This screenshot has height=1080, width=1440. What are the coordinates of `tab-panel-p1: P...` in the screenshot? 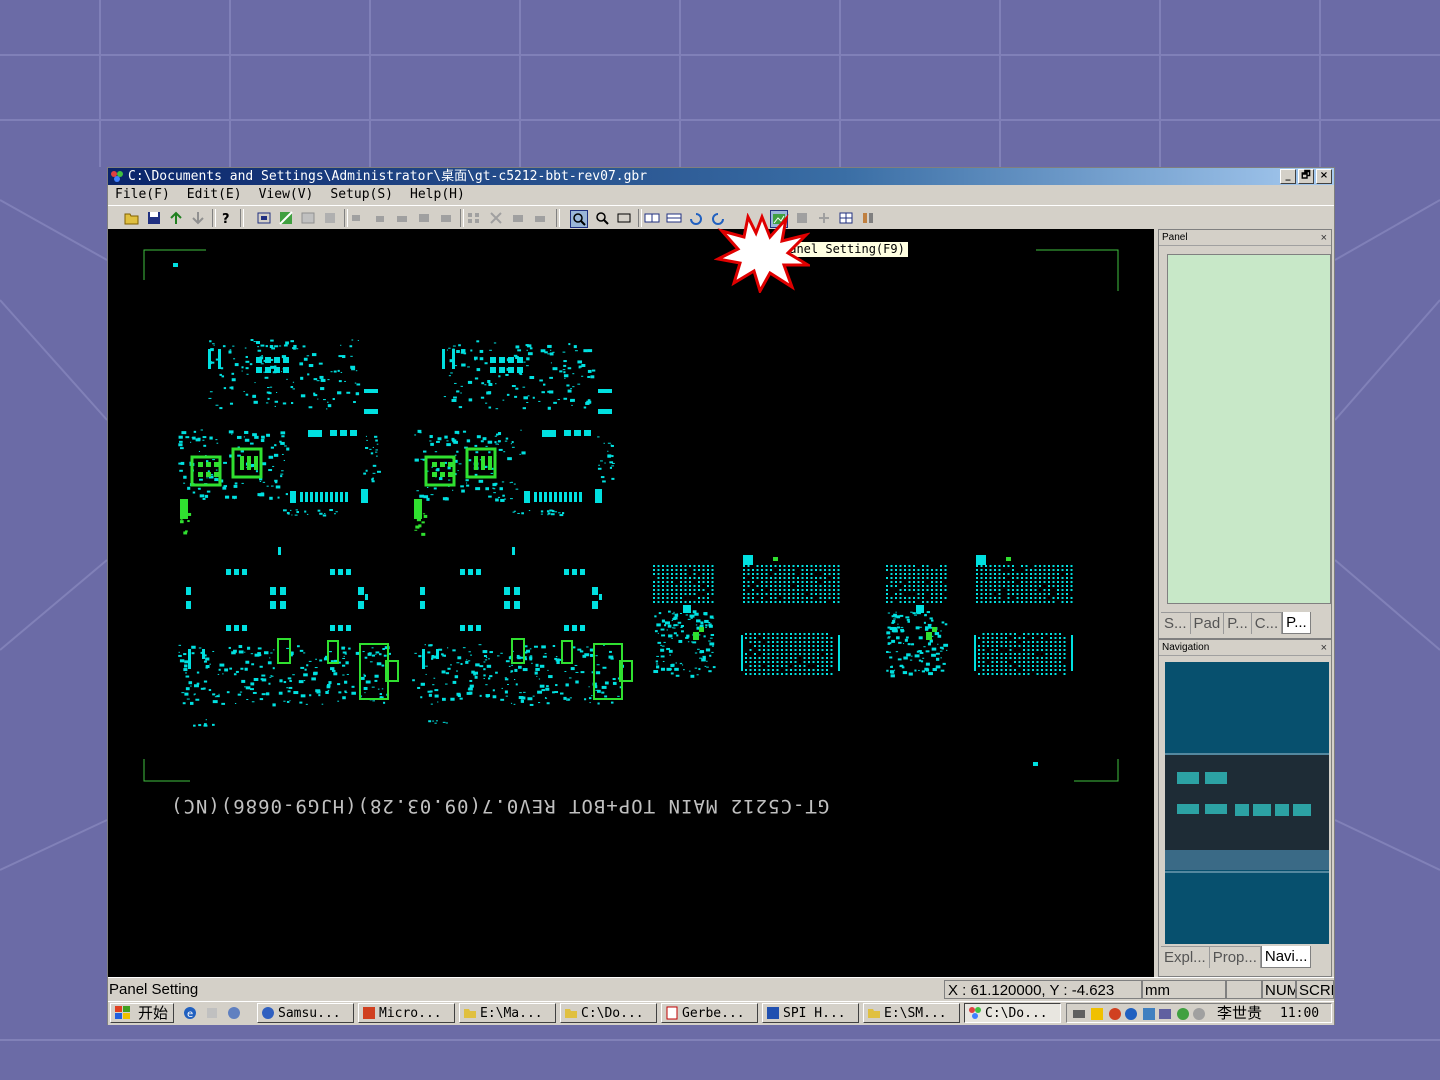 It's located at (1238, 623).